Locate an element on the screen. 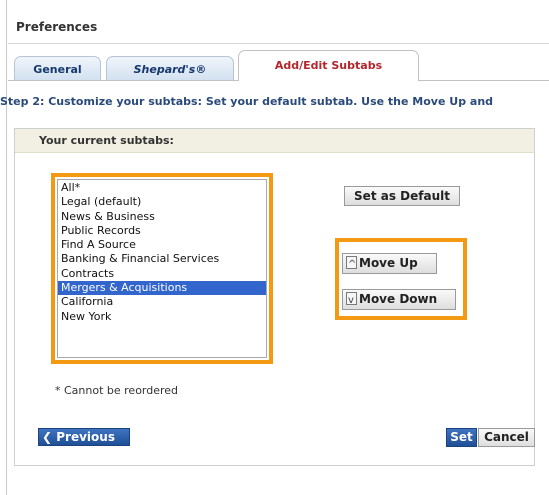  chevron-left-icon: ❮ is located at coordinates (47, 437).